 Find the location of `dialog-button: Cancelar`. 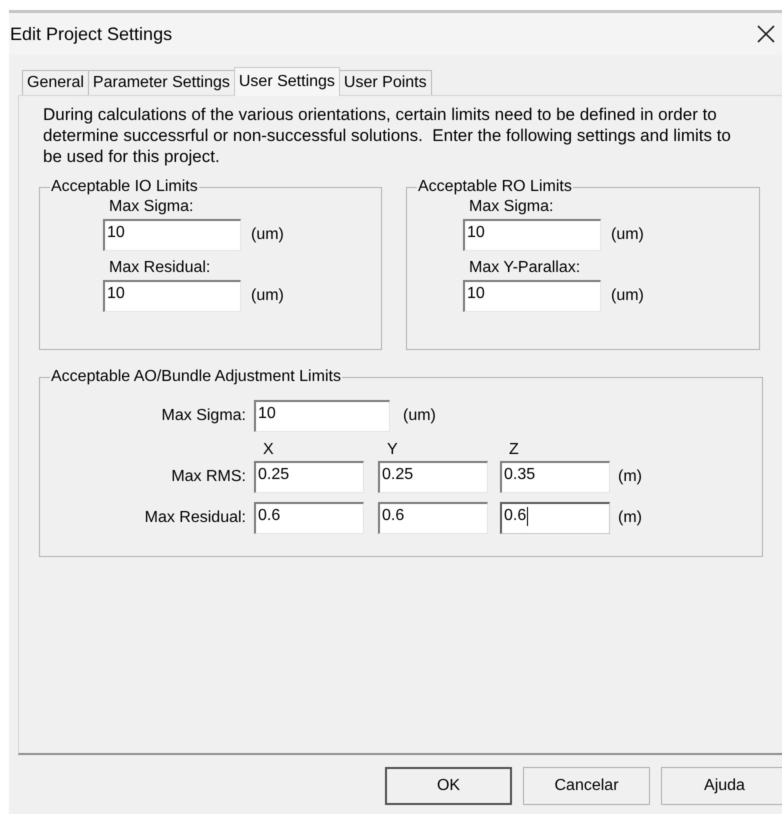

dialog-button: Cancelar is located at coordinates (586, 786).